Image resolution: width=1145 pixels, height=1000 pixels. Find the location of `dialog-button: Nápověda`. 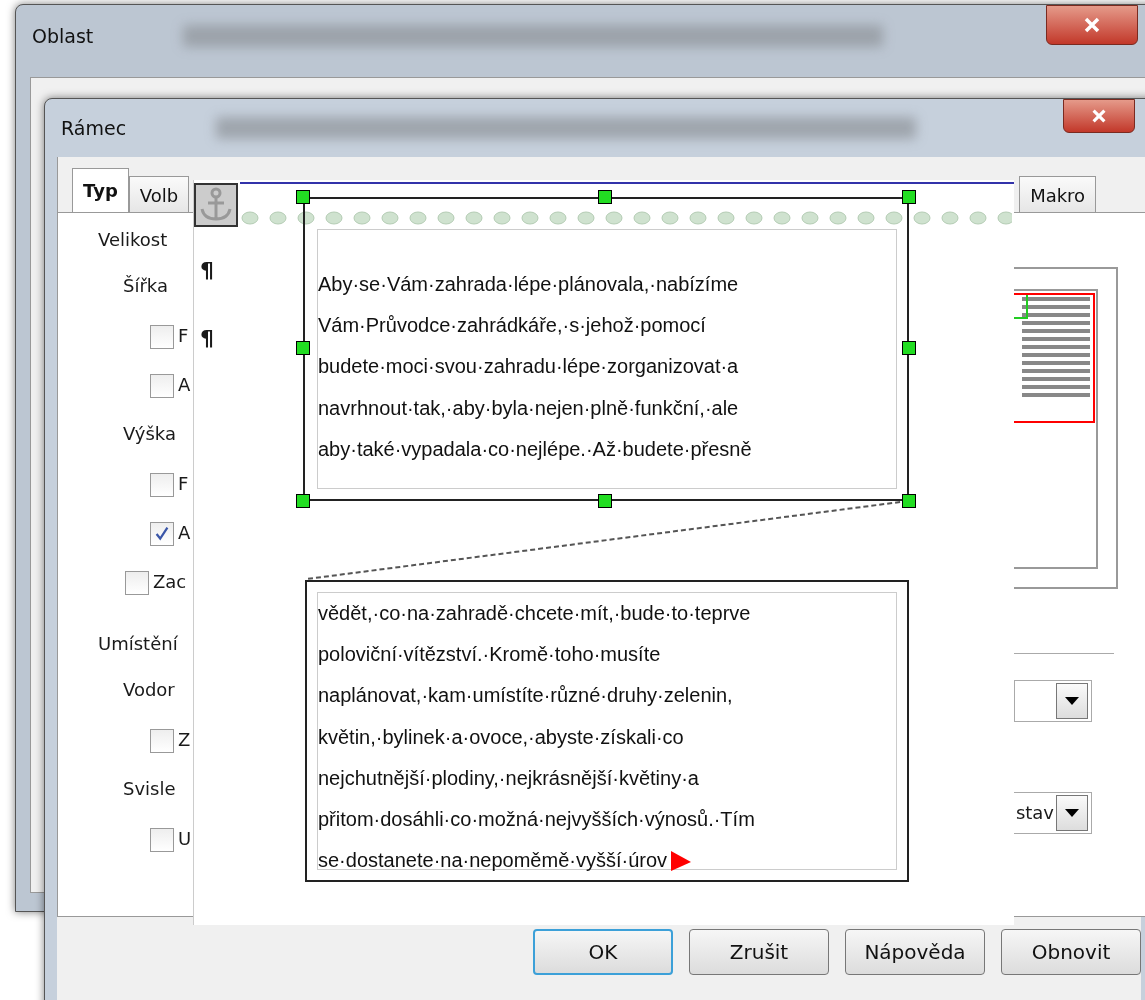

dialog-button: Nápověda is located at coordinates (915, 952).